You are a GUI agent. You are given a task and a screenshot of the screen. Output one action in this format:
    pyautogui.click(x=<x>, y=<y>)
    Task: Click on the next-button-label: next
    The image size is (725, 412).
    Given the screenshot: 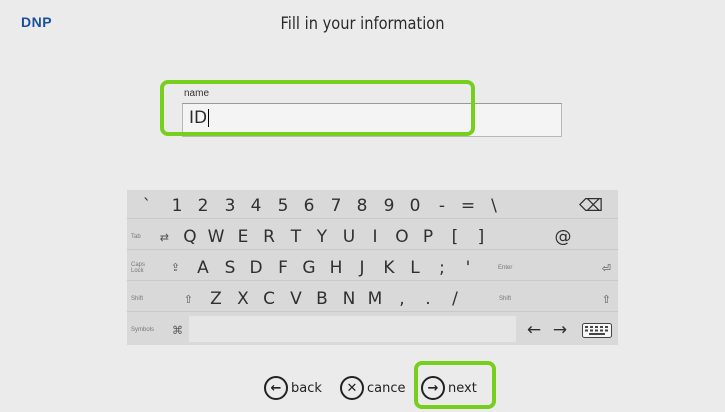 What is the action you would take?
    pyautogui.click(x=462, y=388)
    